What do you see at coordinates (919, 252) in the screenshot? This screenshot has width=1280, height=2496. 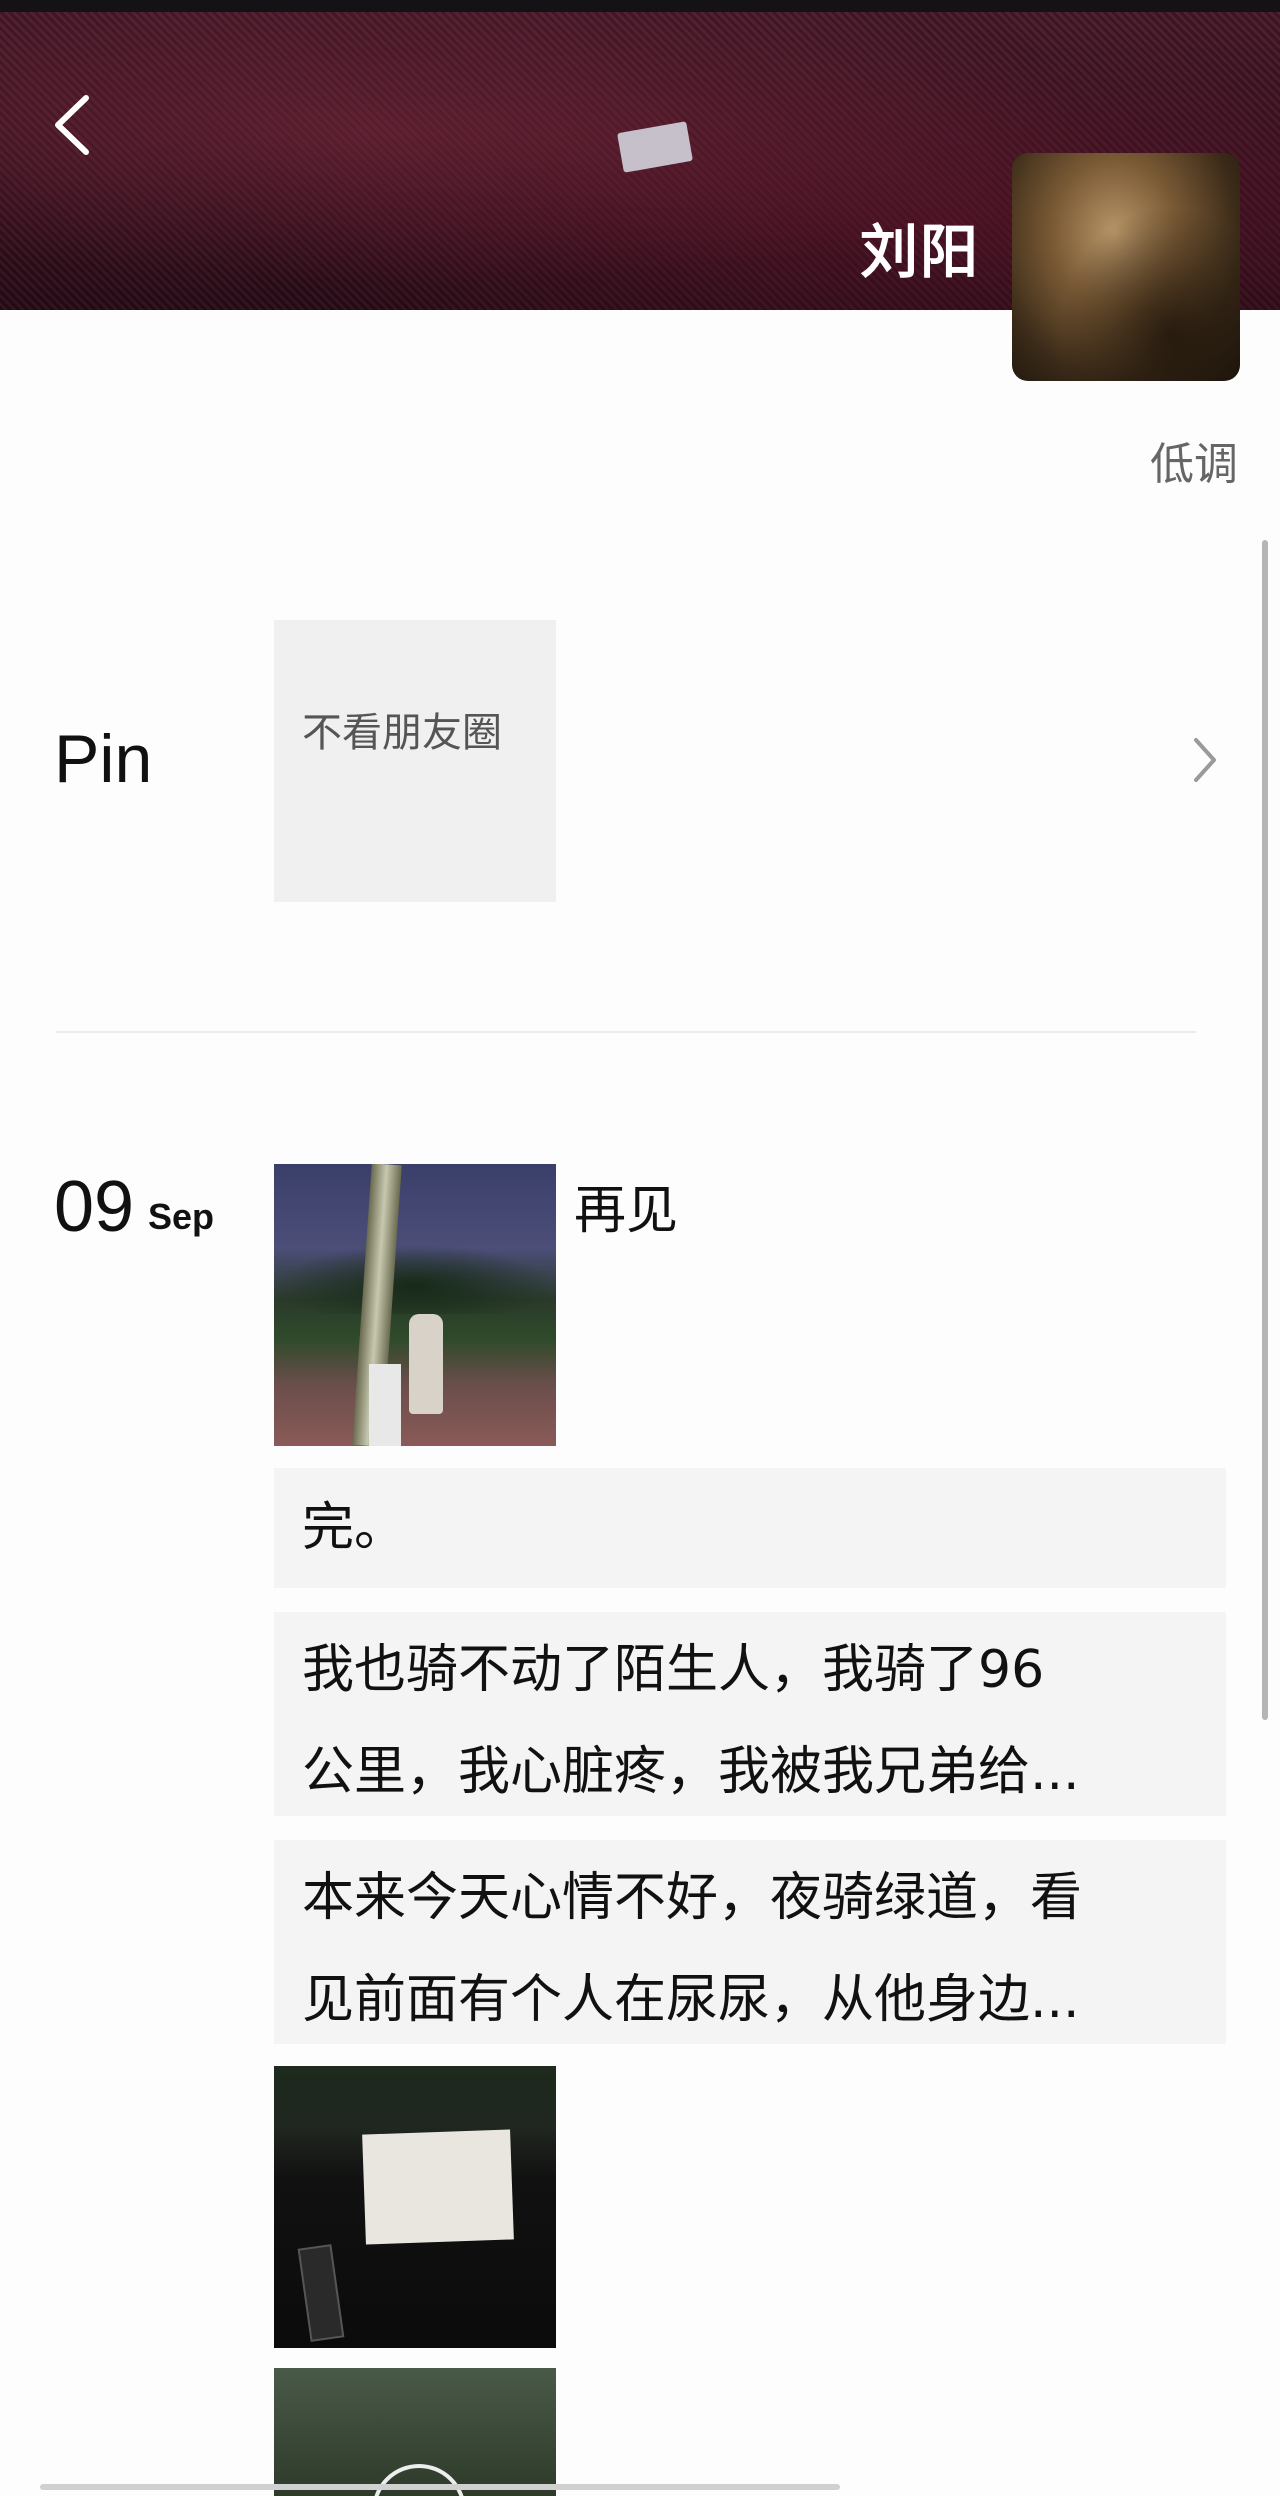 I see `profile-name: 刘阳` at bounding box center [919, 252].